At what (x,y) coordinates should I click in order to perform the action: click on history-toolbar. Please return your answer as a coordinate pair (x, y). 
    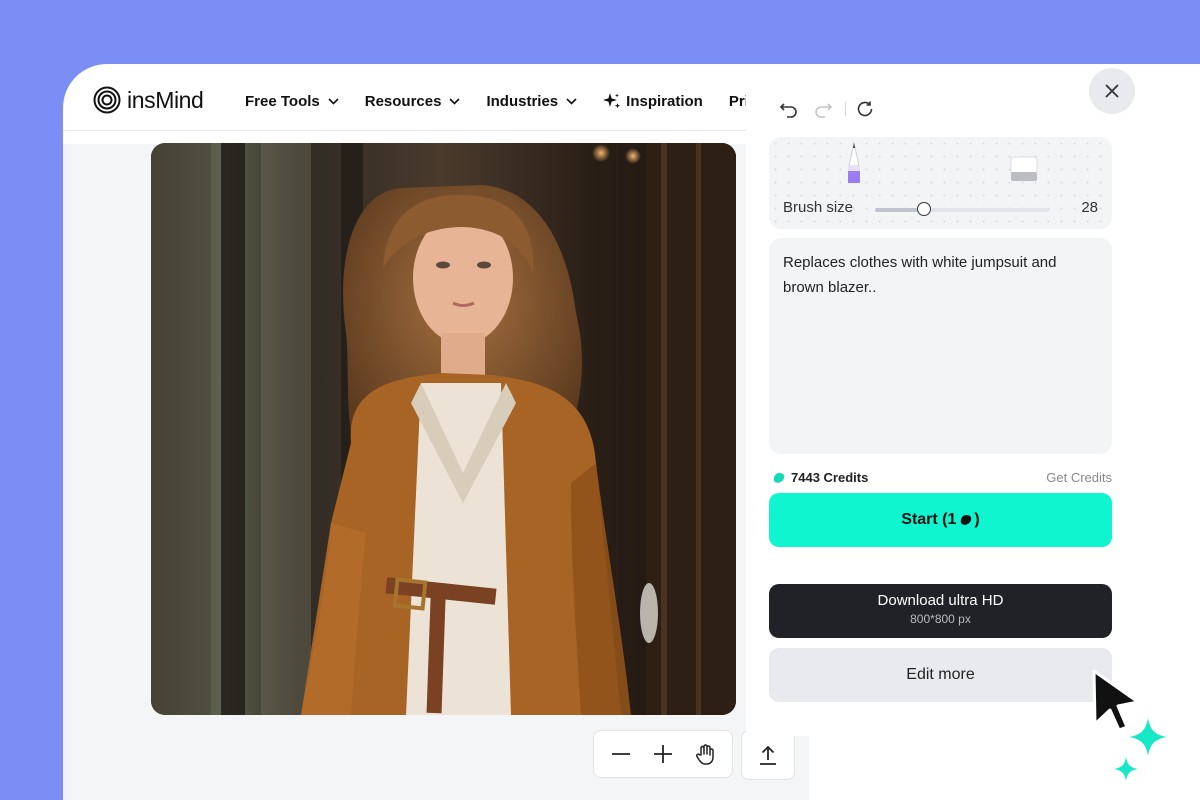
    Looking at the image, I should click on (826, 109).